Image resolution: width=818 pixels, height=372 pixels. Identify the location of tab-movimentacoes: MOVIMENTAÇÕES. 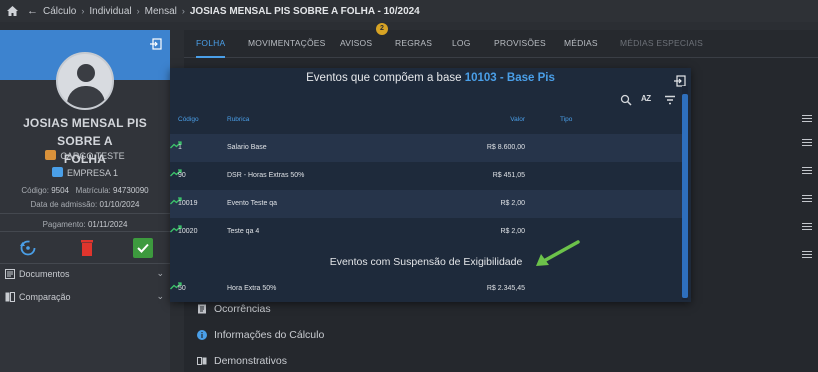
(287, 44).